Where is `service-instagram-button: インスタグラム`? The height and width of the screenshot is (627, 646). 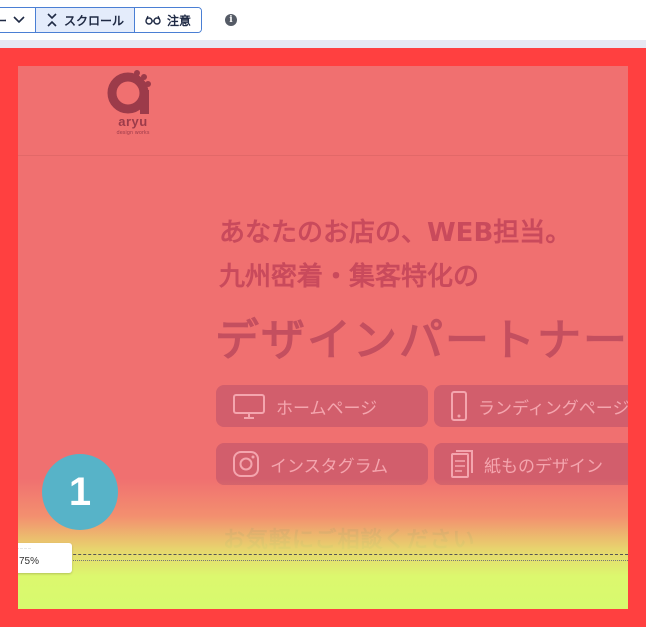
service-instagram-button: インスタグラム is located at coordinates (322, 464).